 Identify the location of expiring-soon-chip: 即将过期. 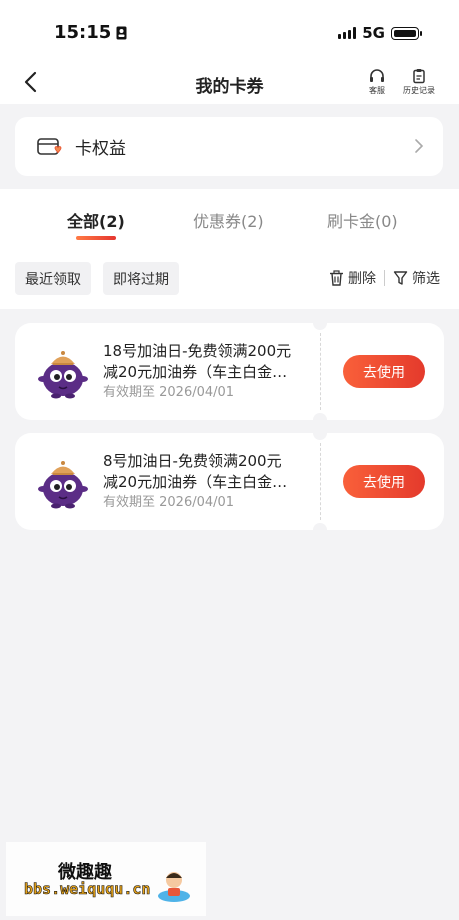
(141, 278).